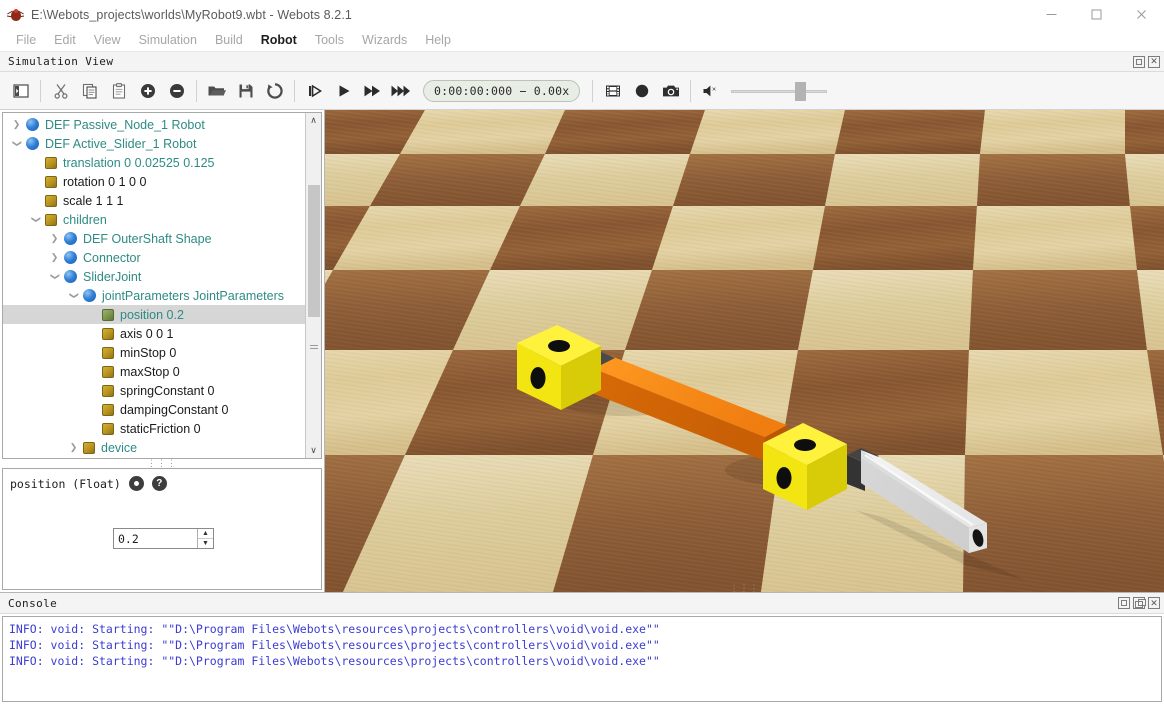 This screenshot has height=710, width=1164. I want to click on scene-tree-row-label: minStop 0, so click(148, 352).